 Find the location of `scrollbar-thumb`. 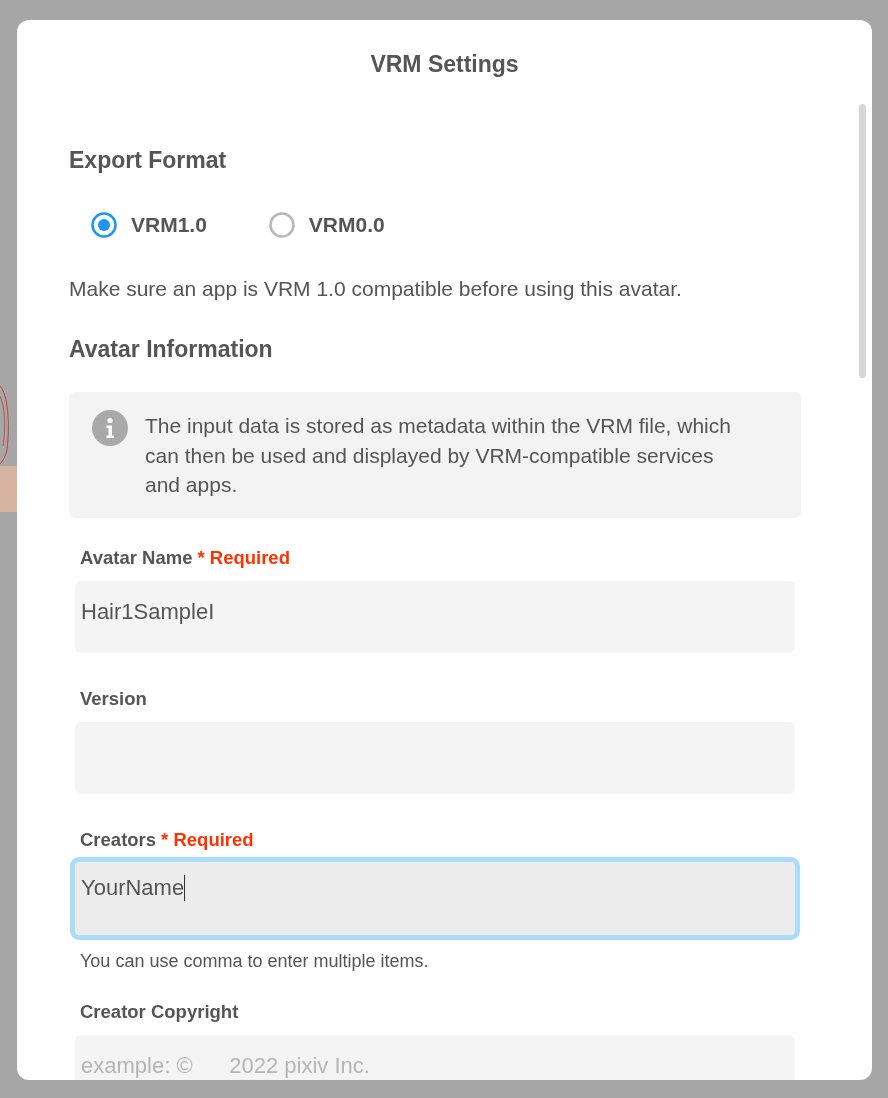

scrollbar-thumb is located at coordinates (862, 241).